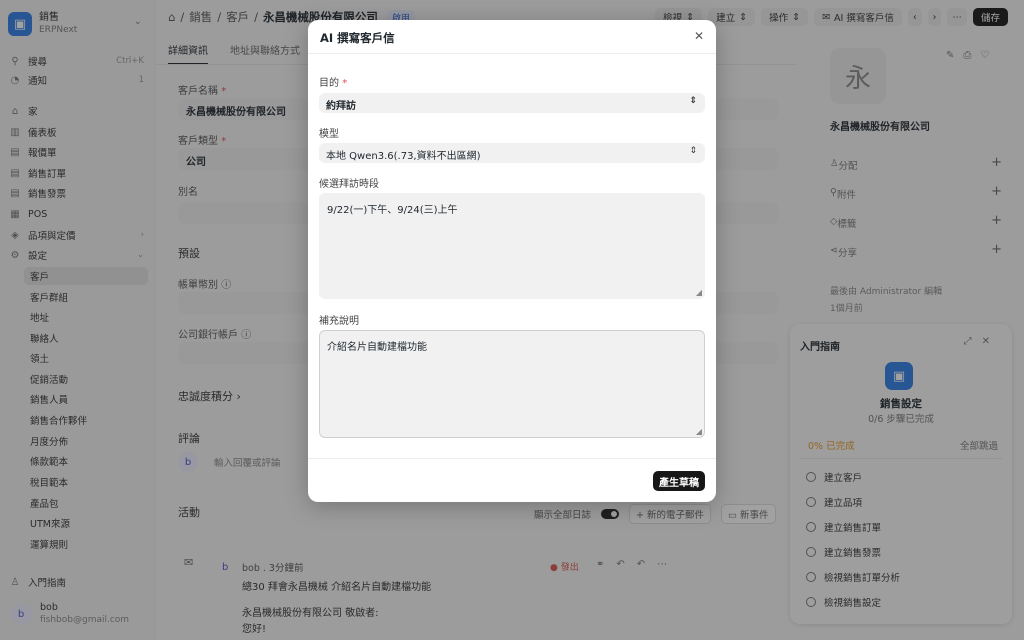 Image resolution: width=1024 pixels, height=640 pixels. What do you see at coordinates (512, 103) in the screenshot?
I see `purpose-select: 約拜訪 ⇕` at bounding box center [512, 103].